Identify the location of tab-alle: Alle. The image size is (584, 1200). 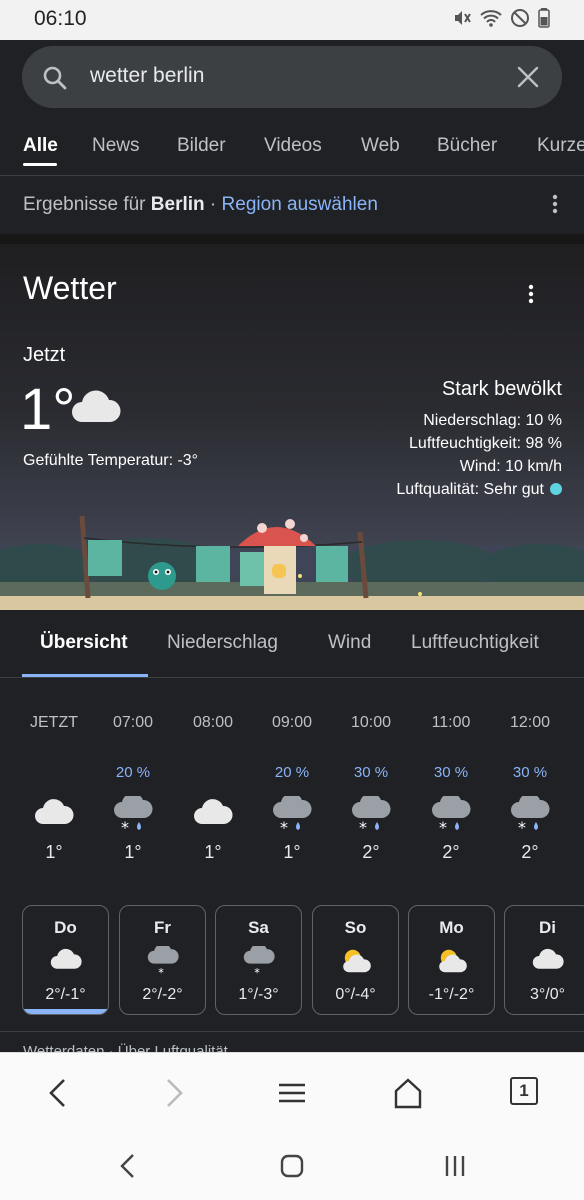
(40, 146).